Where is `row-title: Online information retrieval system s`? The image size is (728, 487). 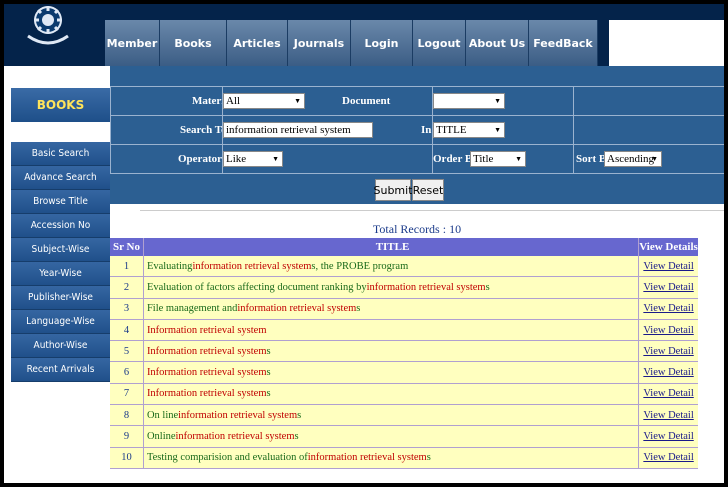 row-title: Online information retrieval system s is located at coordinates (392, 436).